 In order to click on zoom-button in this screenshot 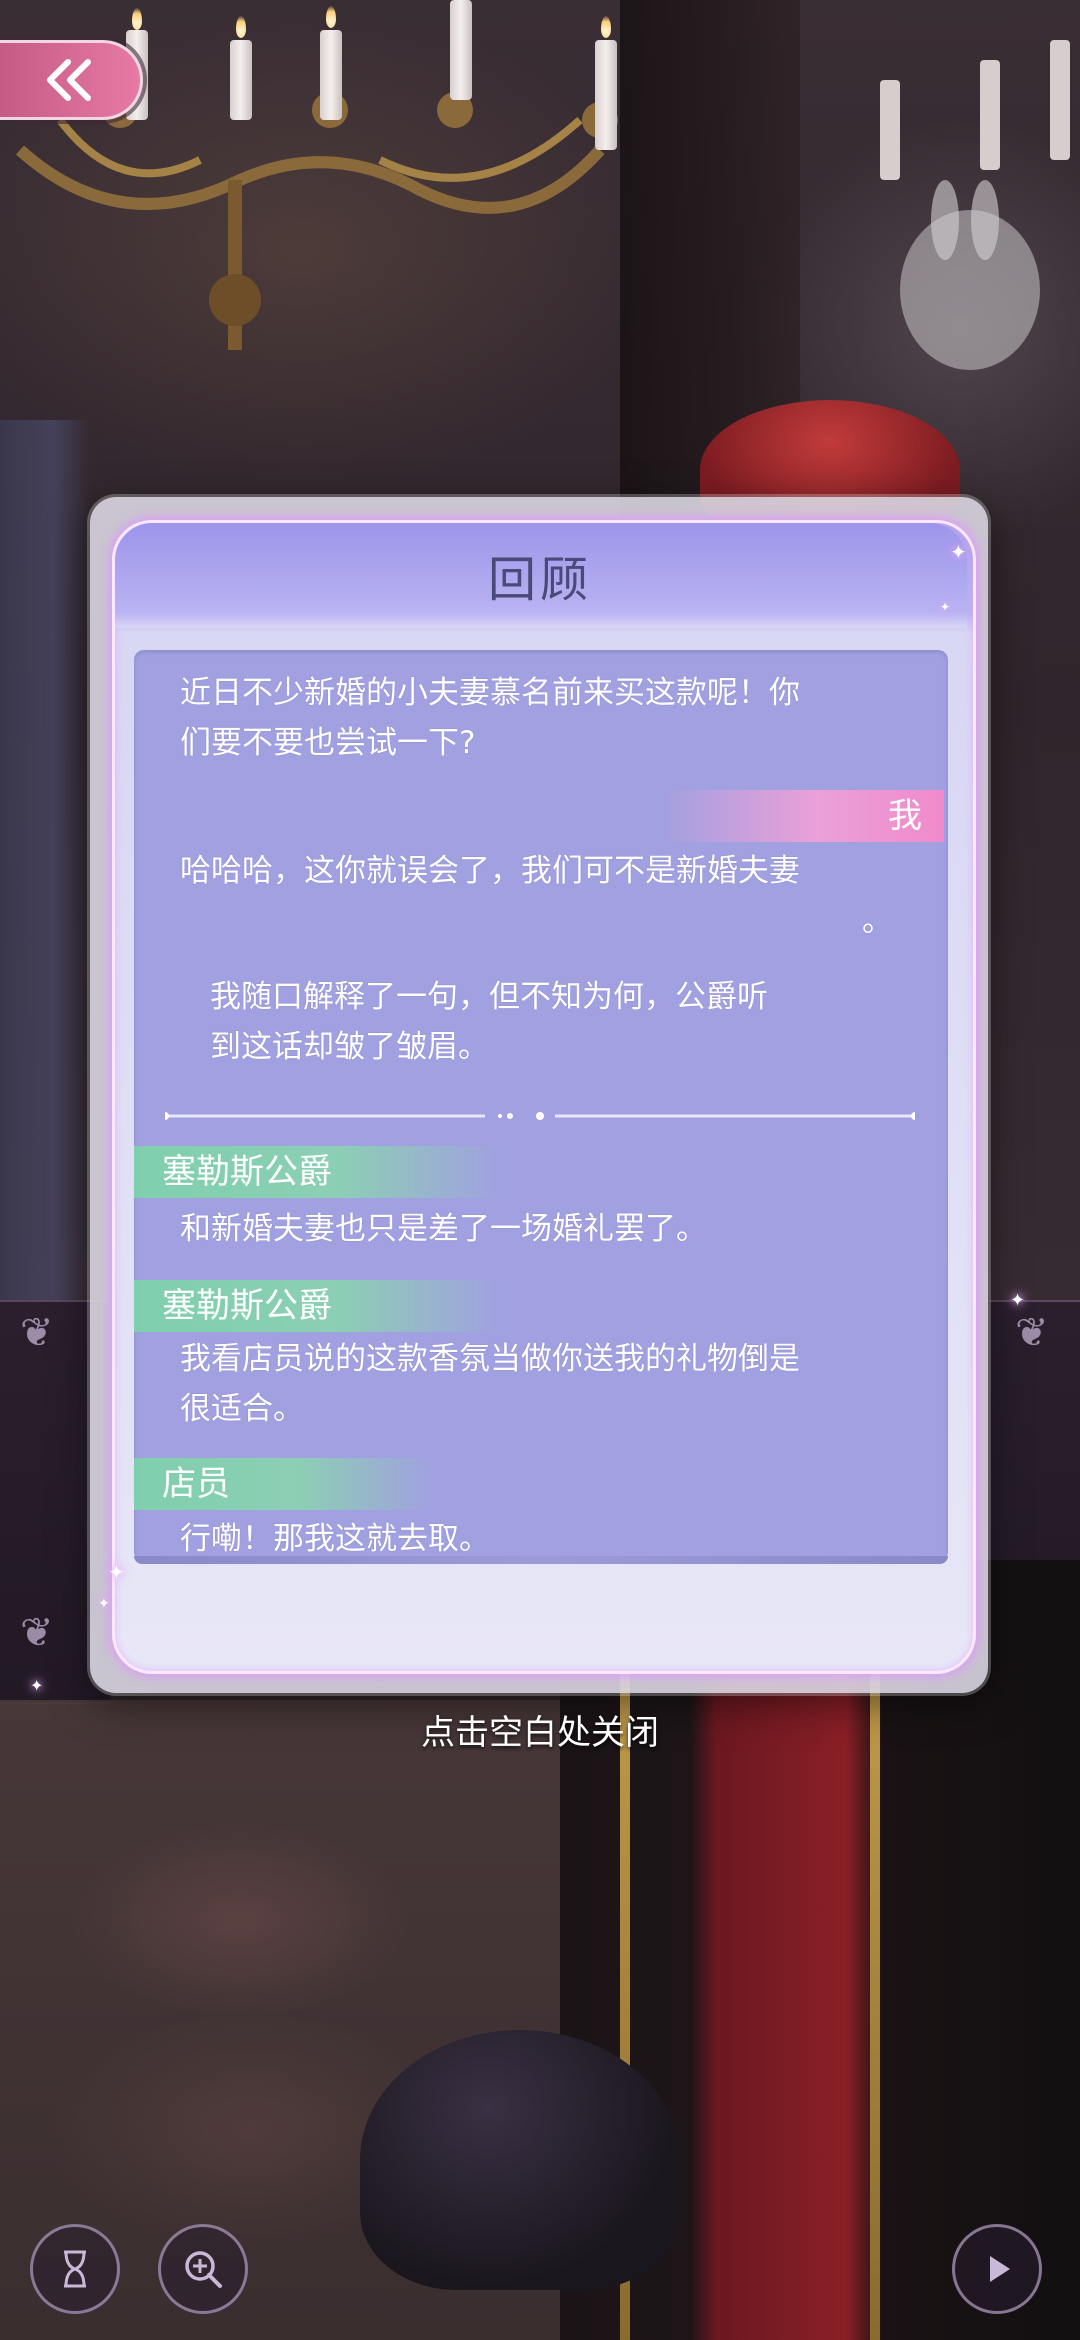, I will do `click(203, 2269)`.